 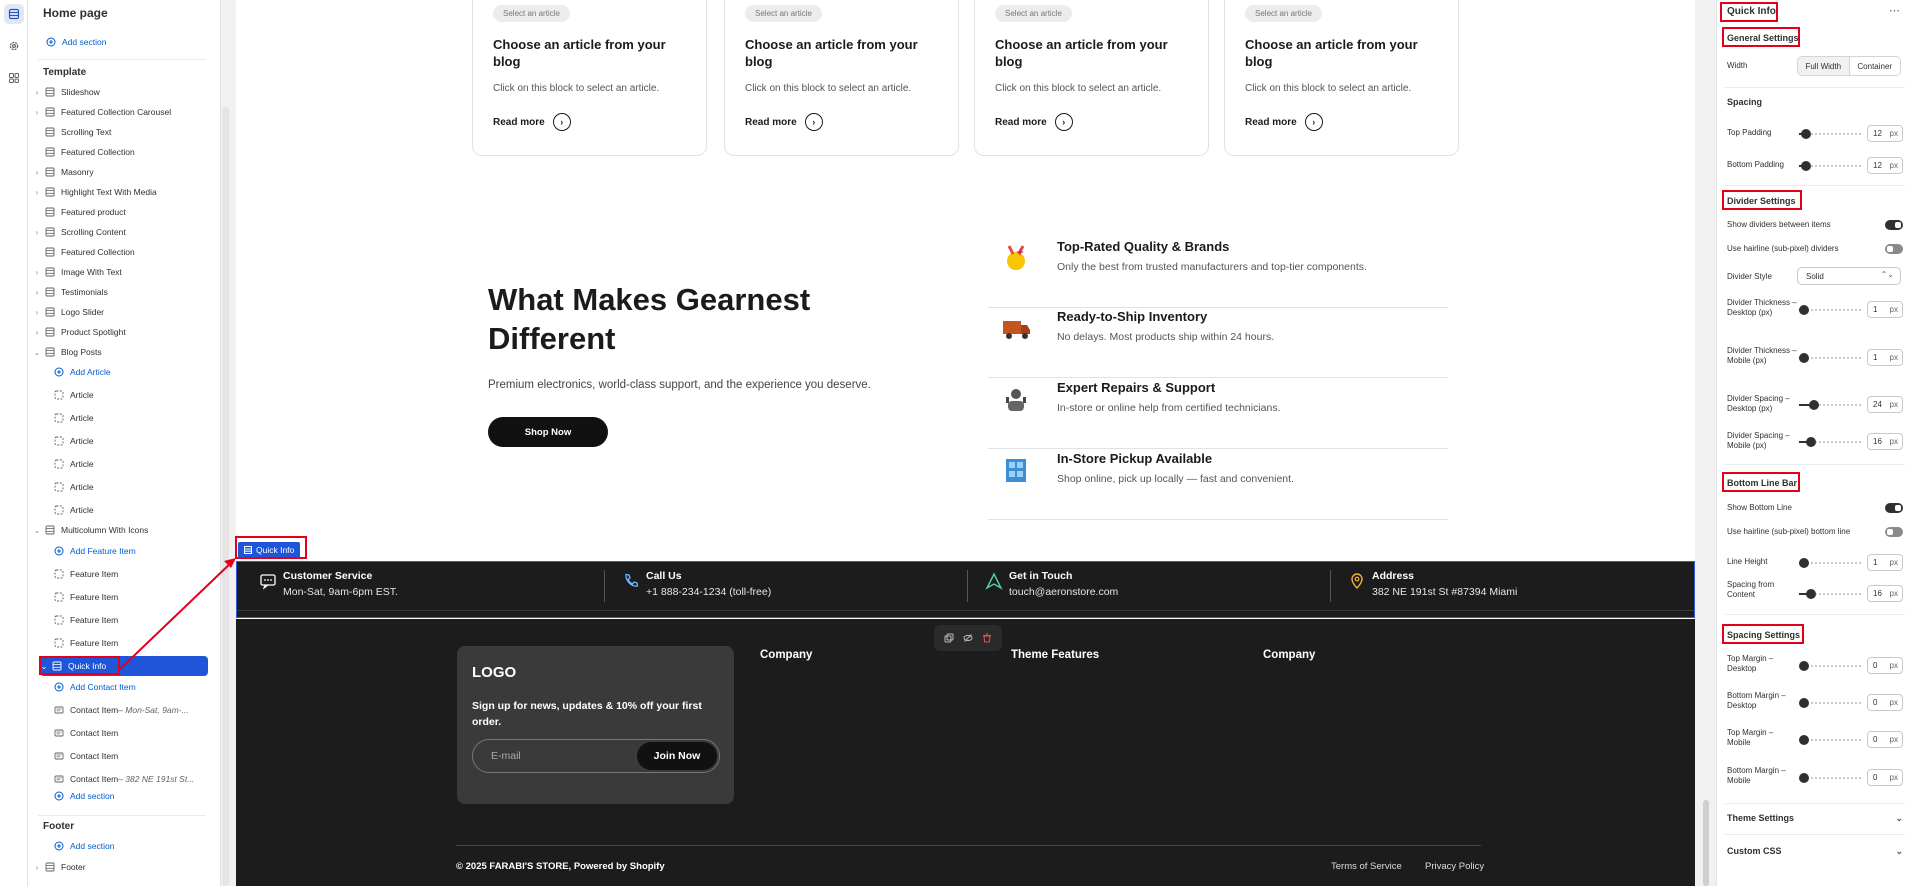 What do you see at coordinates (123, 292) in the screenshot?
I see `sidebar-section-item: › Testimonials` at bounding box center [123, 292].